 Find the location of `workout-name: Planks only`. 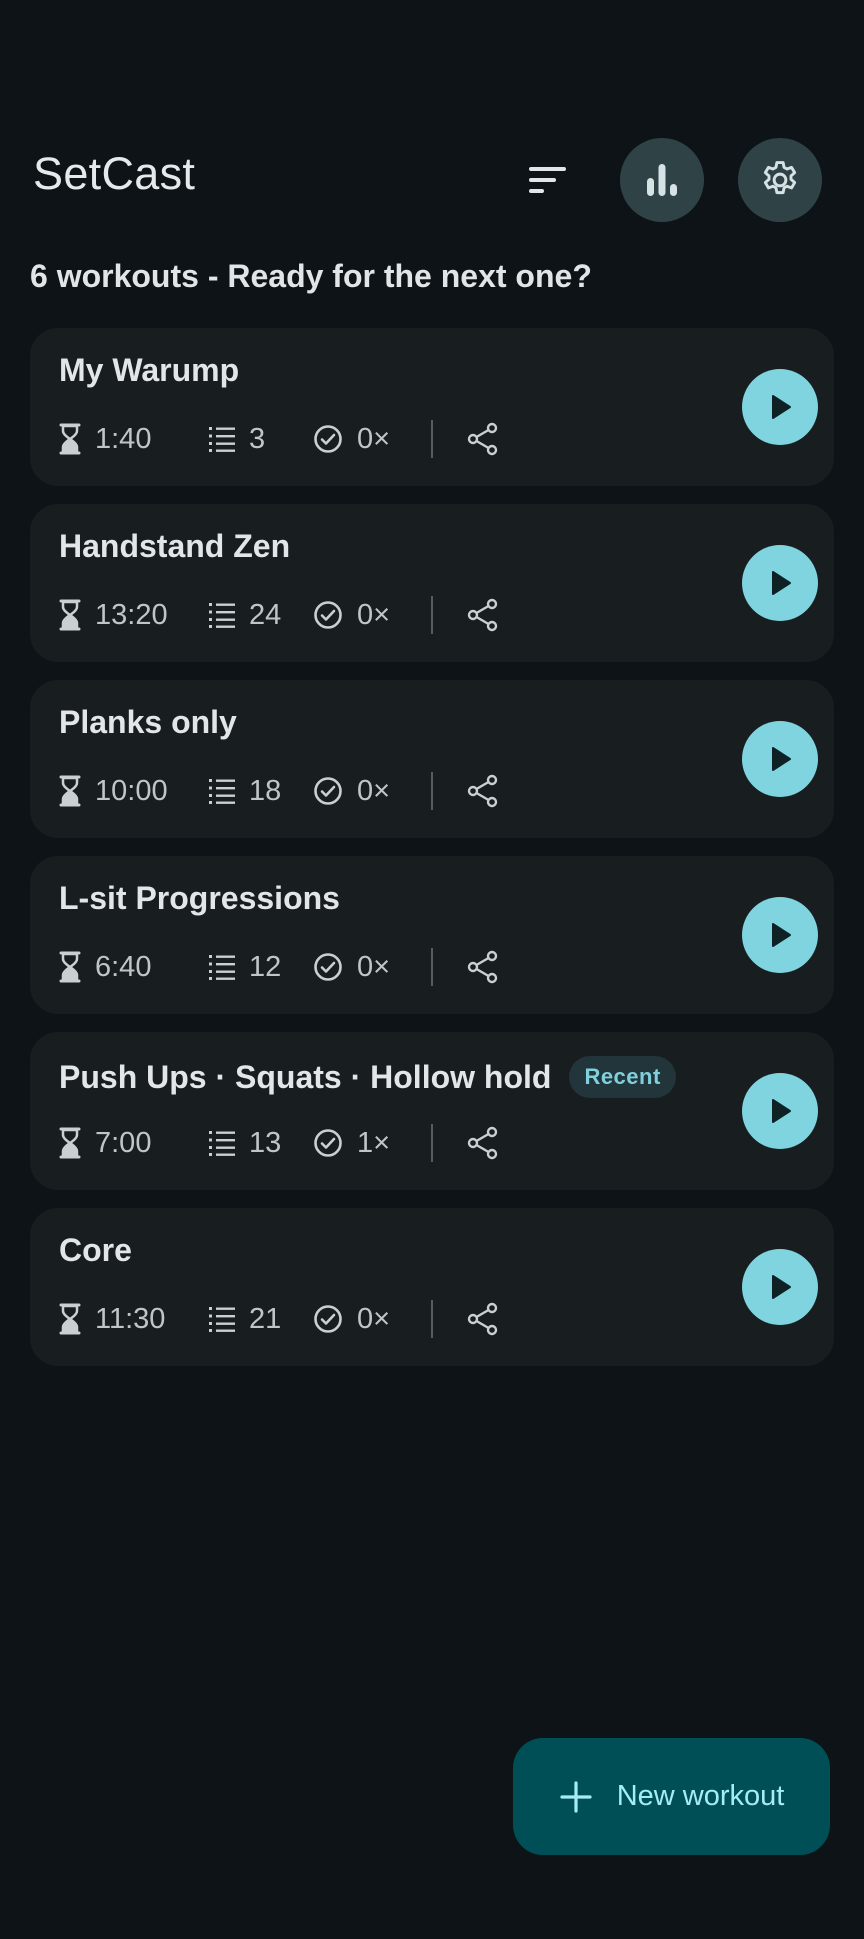

workout-name: Planks only is located at coordinates (148, 722).